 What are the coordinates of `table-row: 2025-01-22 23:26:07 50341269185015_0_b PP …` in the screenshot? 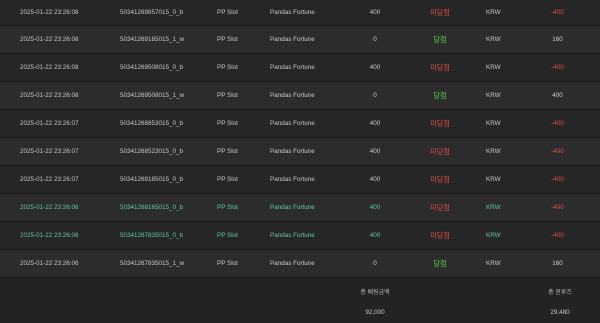 It's located at (300, 180).